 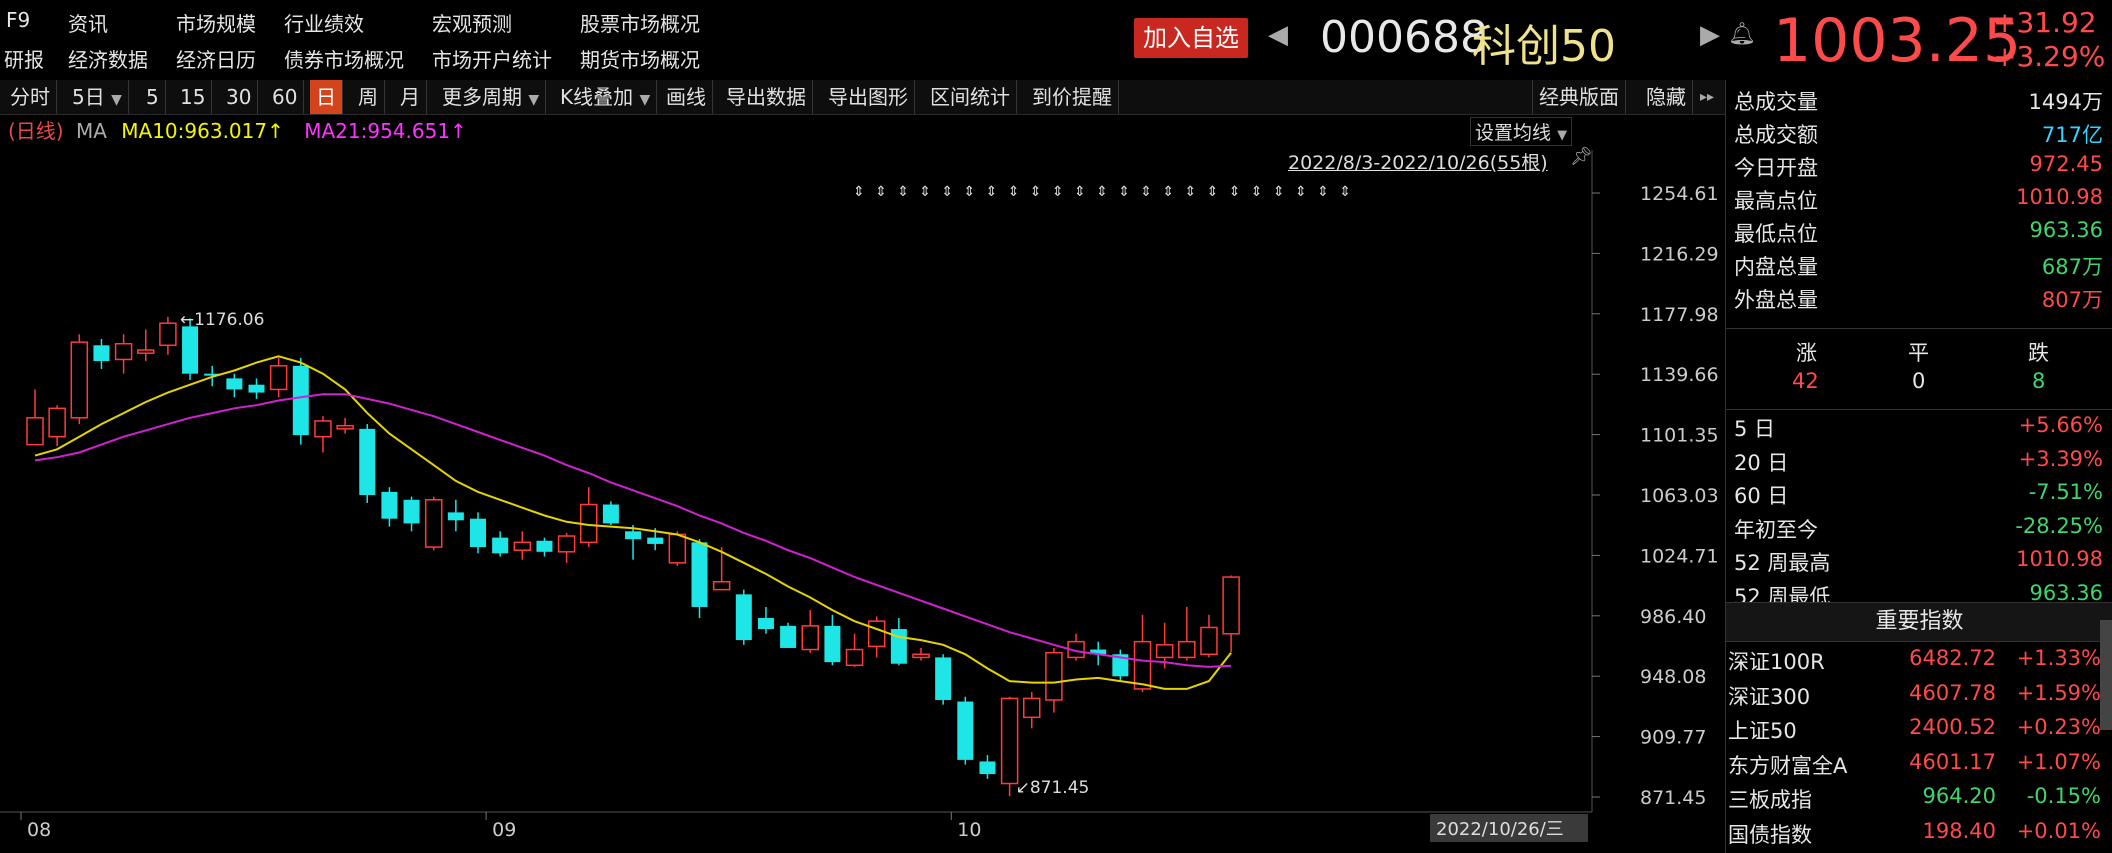 I want to click on index-row: 深证300 4607.78 +1.59%, so click(x=1919, y=698).